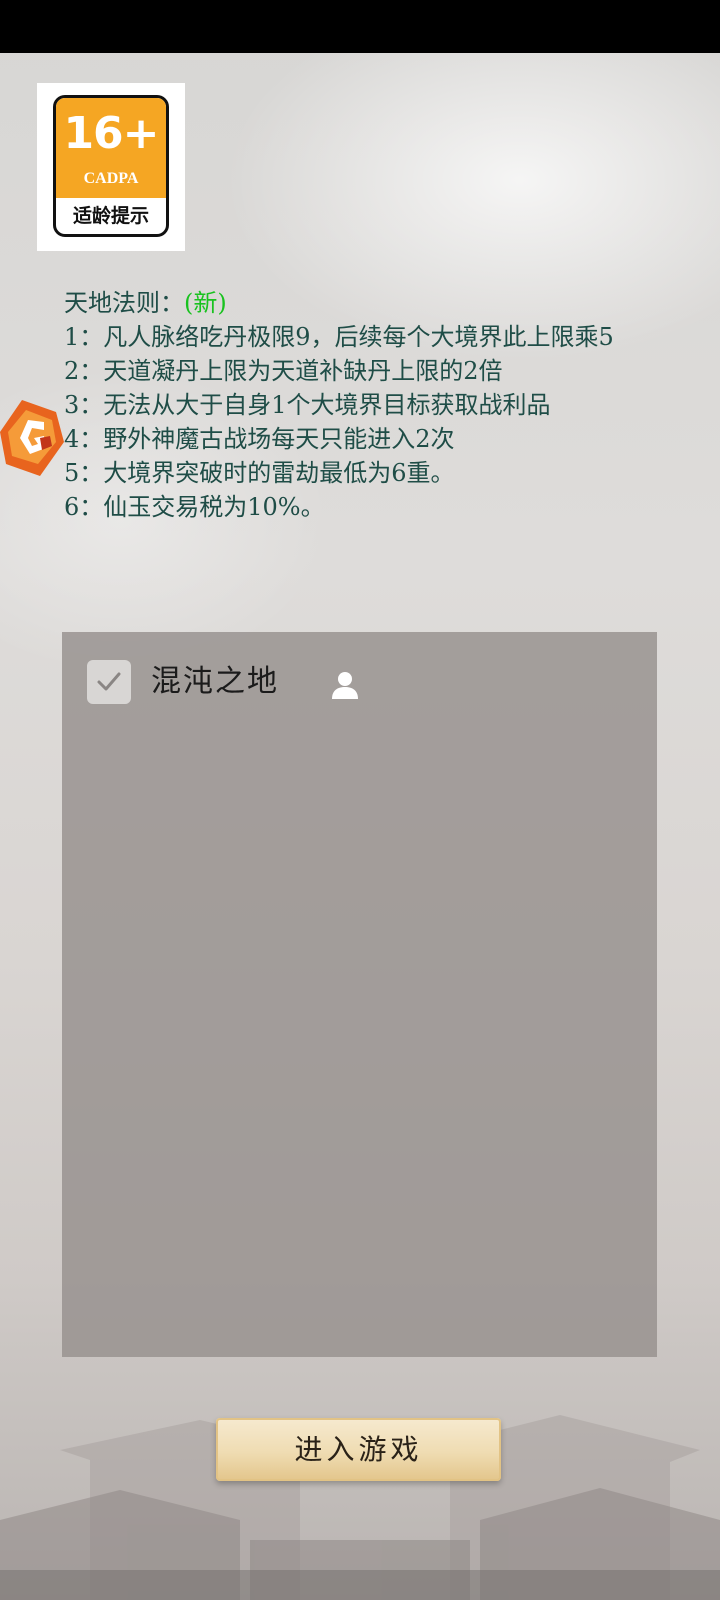 The height and width of the screenshot is (1600, 720). What do you see at coordinates (360, 1507) in the screenshot?
I see `palace-background-illustration` at bounding box center [360, 1507].